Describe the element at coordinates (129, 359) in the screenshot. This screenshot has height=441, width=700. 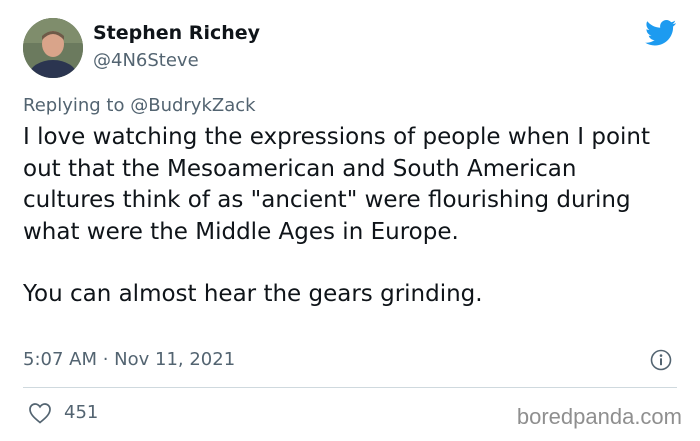
I see `tweet-timestamp: 5:07 AM · Nov 11, 2021` at that location.